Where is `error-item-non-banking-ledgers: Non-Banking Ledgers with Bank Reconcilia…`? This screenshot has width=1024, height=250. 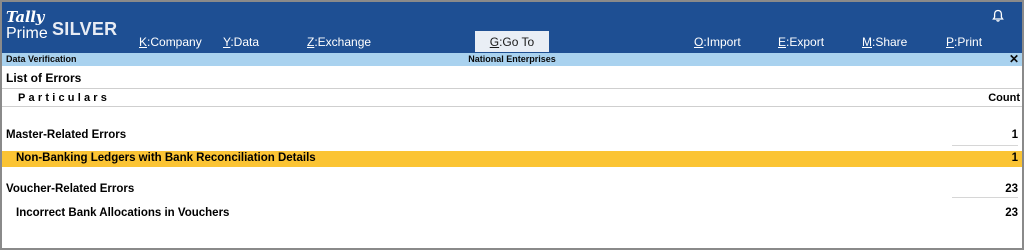 error-item-non-banking-ledgers: Non-Banking Ledgers with Bank Reconcilia… is located at coordinates (512, 159).